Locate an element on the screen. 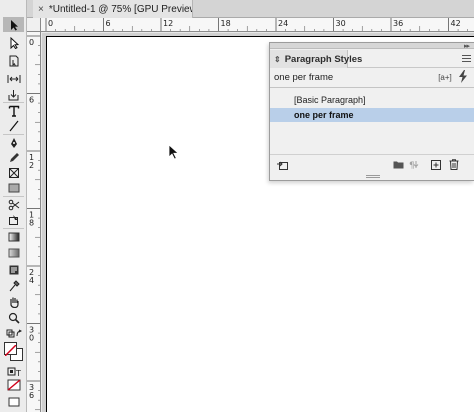 The height and width of the screenshot is (412, 474). free-transform-tool-button is located at coordinates (13, 219).